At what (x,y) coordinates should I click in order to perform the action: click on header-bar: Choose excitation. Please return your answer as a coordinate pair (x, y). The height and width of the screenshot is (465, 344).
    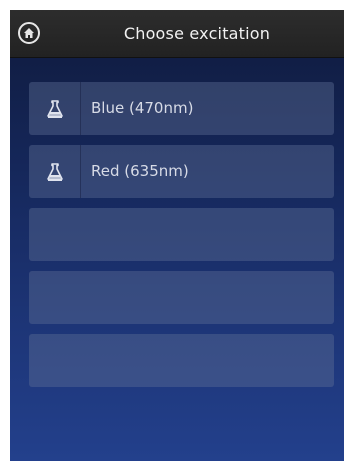
    Looking at the image, I should click on (177, 34).